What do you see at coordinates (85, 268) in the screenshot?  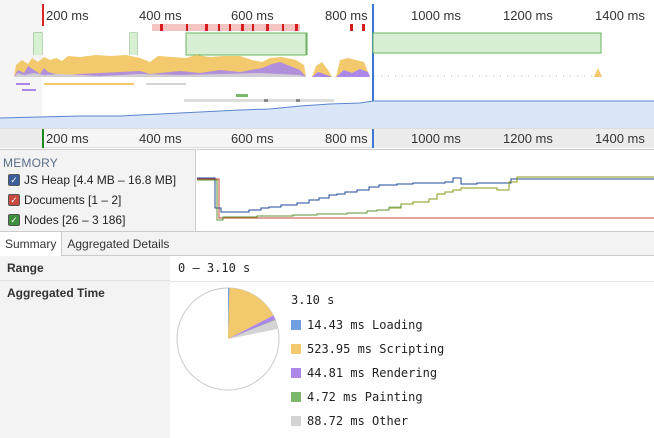 I see `range-label: Range` at bounding box center [85, 268].